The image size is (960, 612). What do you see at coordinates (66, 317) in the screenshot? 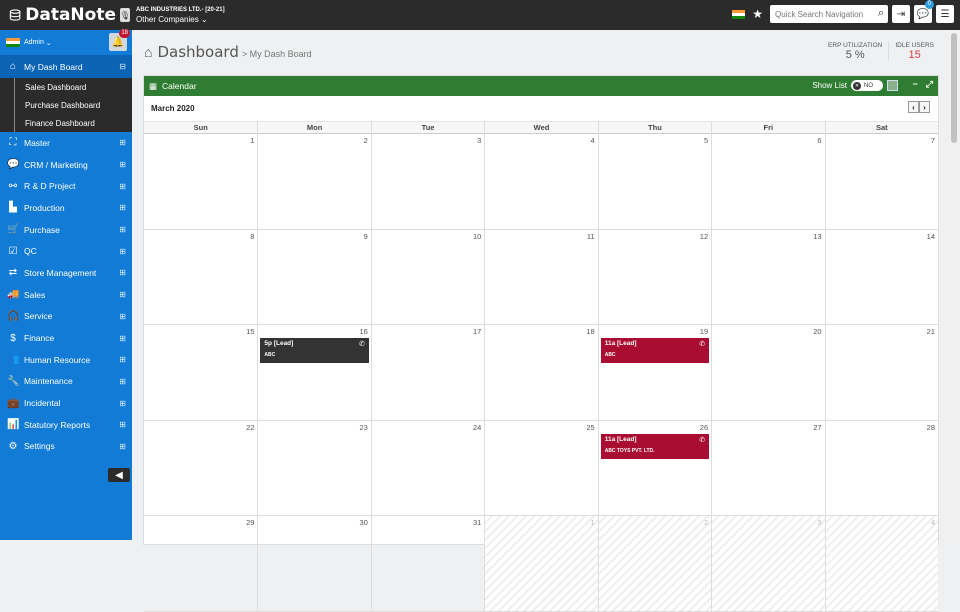
I see `sidebar-item-service: 🎧 Service ⊞` at bounding box center [66, 317].